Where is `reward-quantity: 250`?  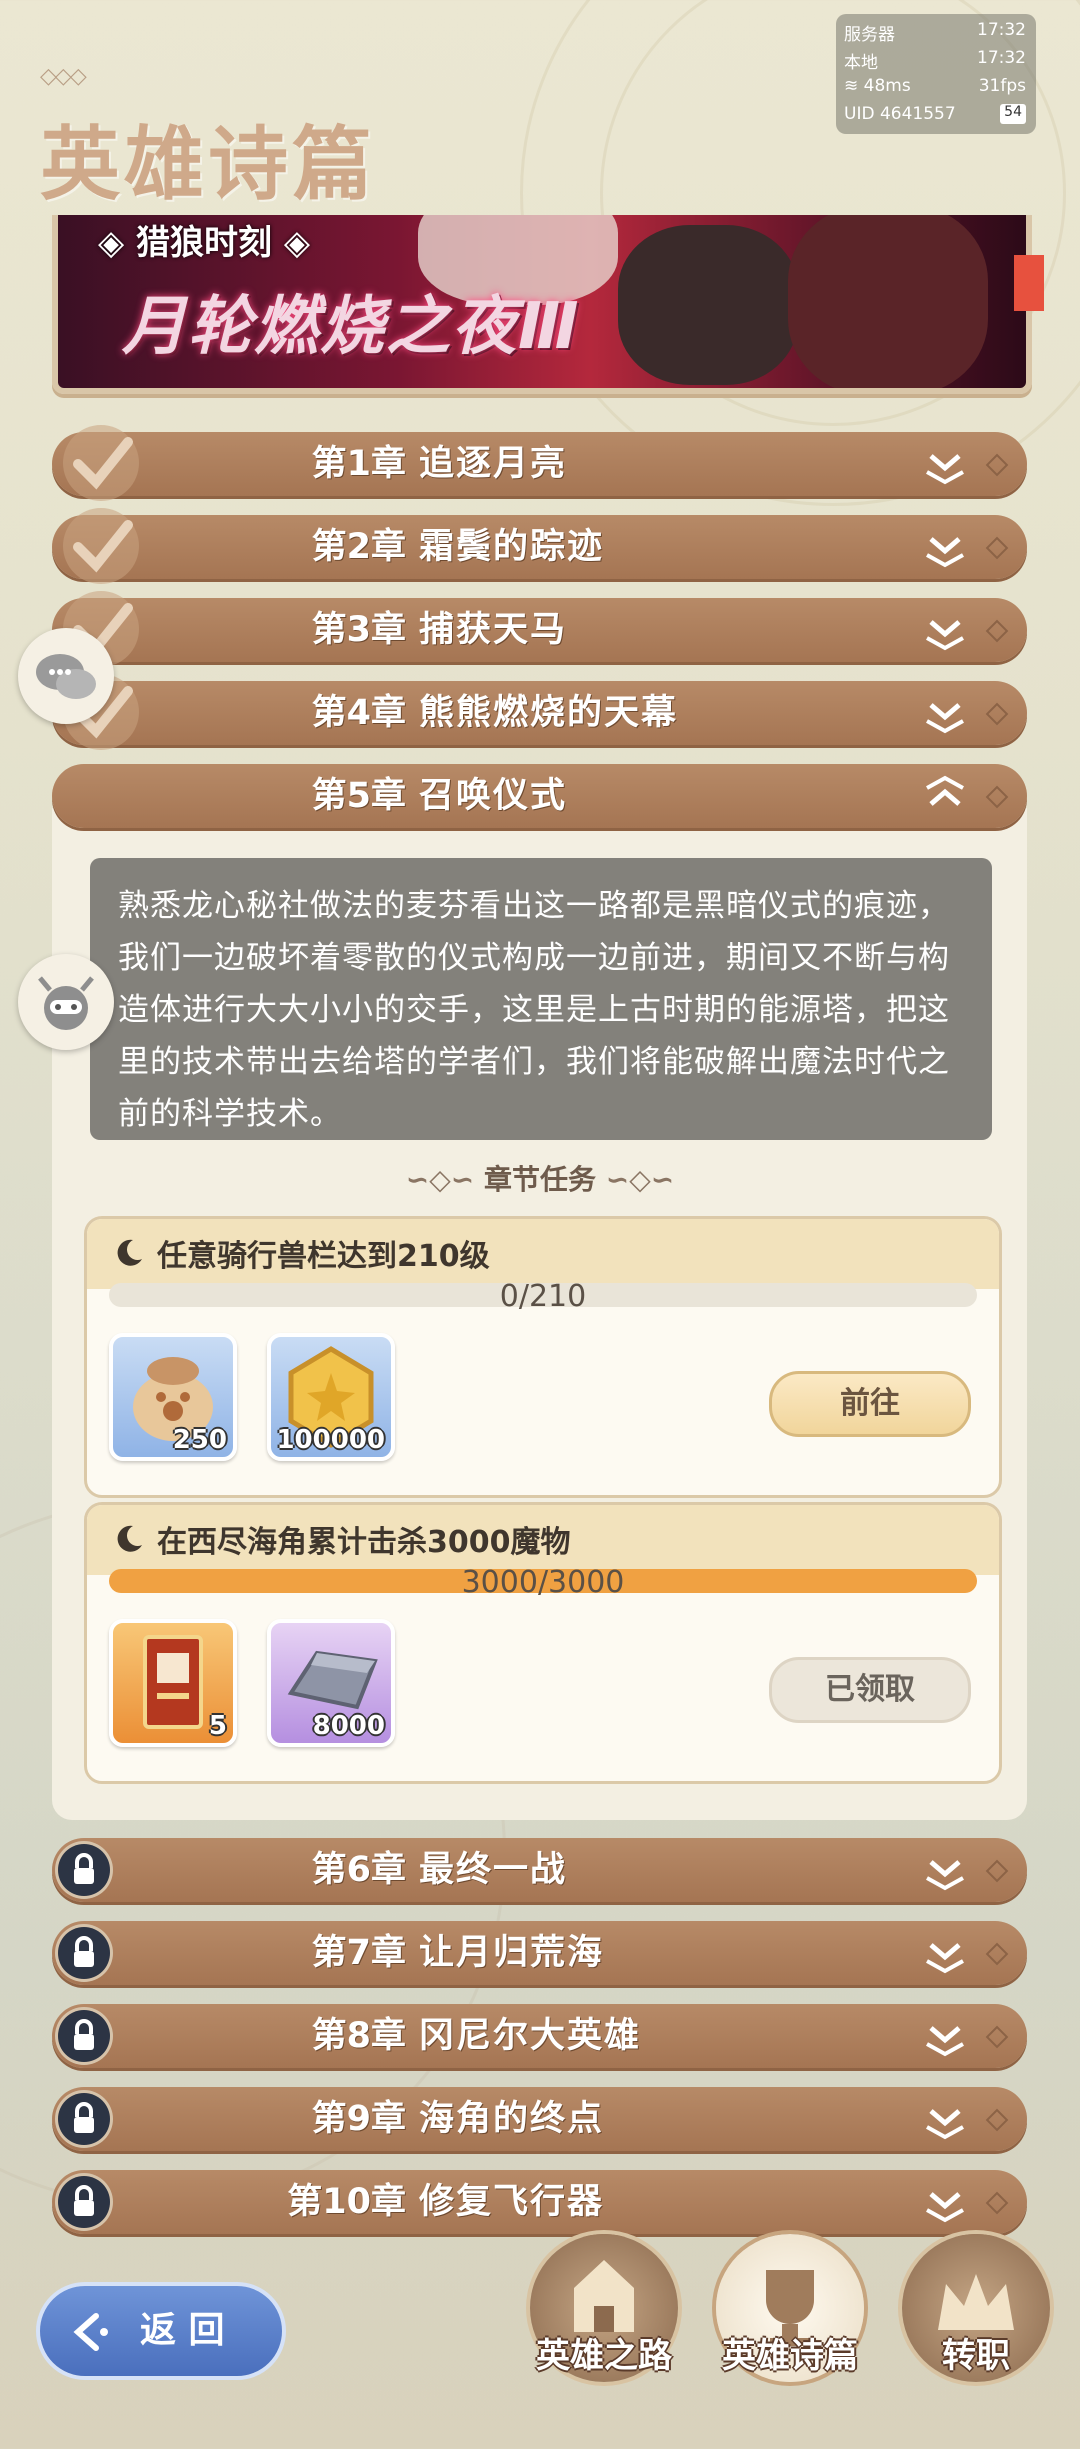
reward-quantity: 250 is located at coordinates (199, 1440).